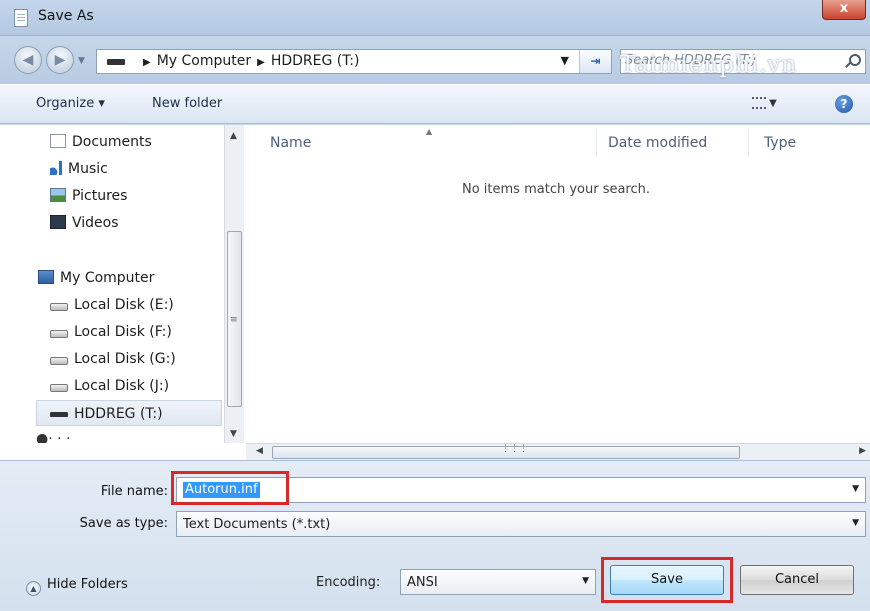  What do you see at coordinates (709, 65) in the screenshot?
I see `watermark: Taimienphi.vn` at bounding box center [709, 65].